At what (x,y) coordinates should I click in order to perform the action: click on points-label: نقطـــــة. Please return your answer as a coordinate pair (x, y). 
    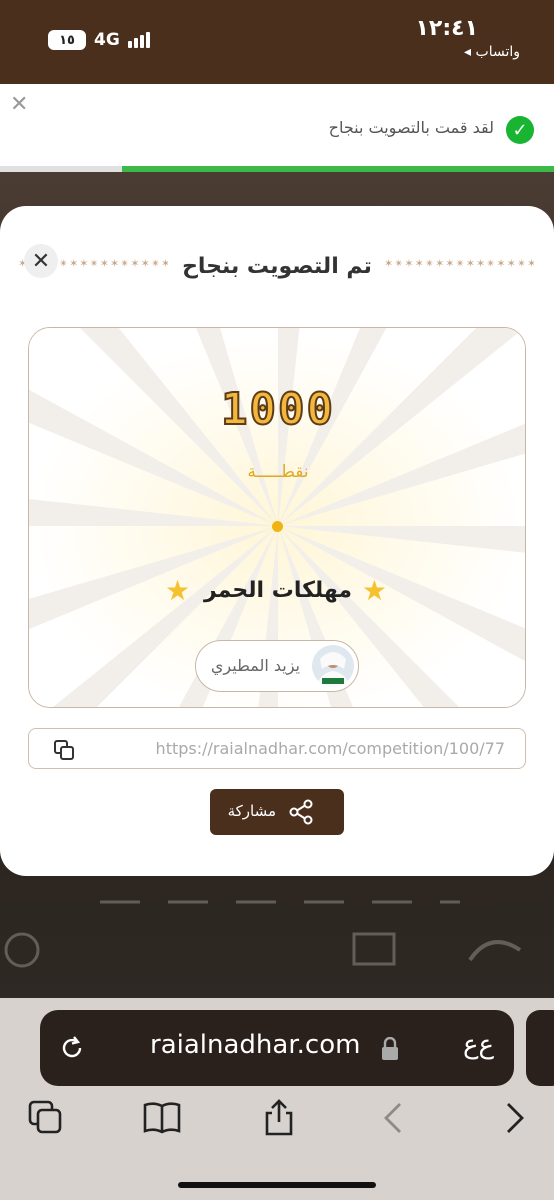
    Looking at the image, I should click on (278, 472).